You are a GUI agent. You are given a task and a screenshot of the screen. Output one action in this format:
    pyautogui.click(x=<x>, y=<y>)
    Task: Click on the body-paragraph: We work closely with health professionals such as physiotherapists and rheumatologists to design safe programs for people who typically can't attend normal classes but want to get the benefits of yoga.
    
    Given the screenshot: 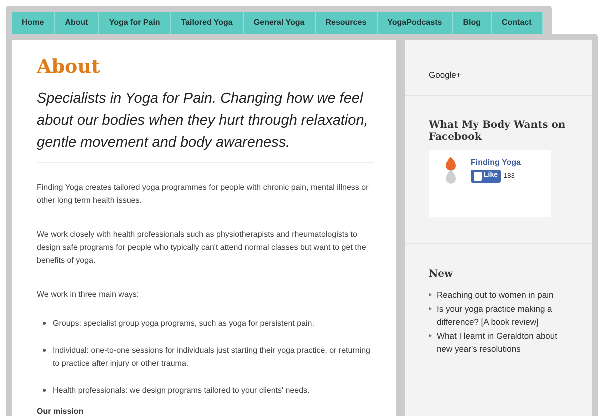 What is the action you would take?
    pyautogui.click(x=202, y=248)
    